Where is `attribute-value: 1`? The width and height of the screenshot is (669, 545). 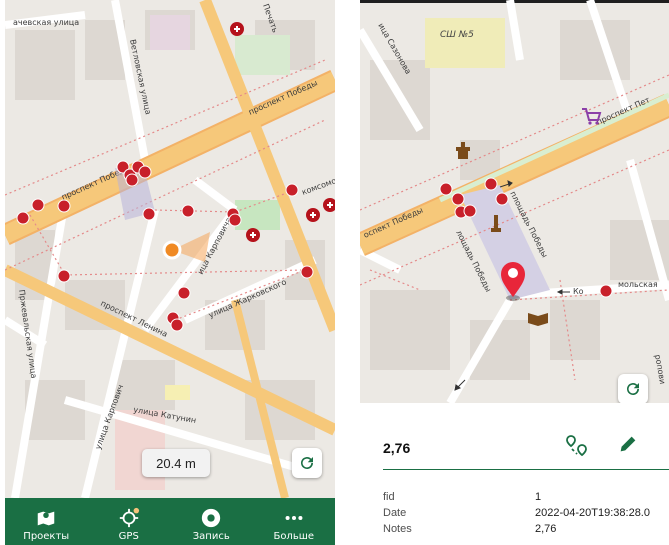 attribute-value: 1 is located at coordinates (538, 497).